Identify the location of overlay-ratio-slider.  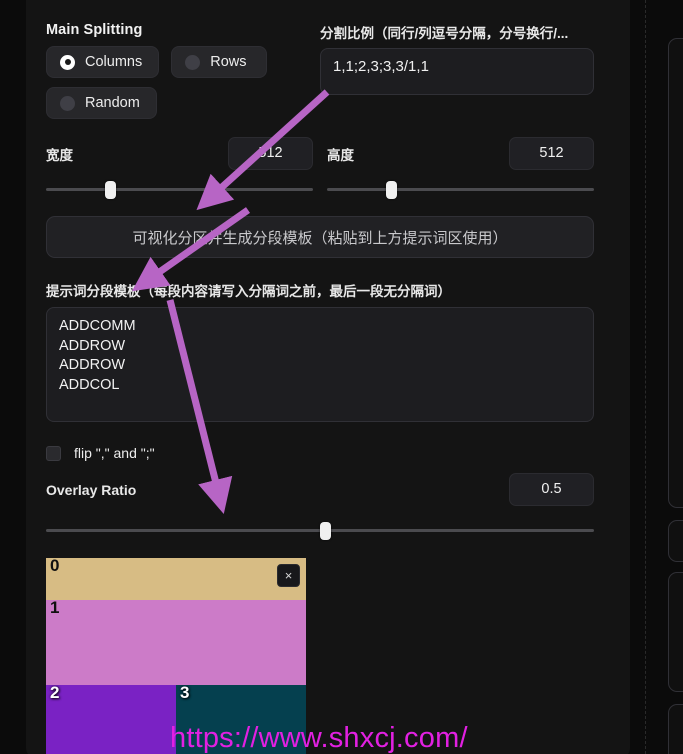
(320, 531).